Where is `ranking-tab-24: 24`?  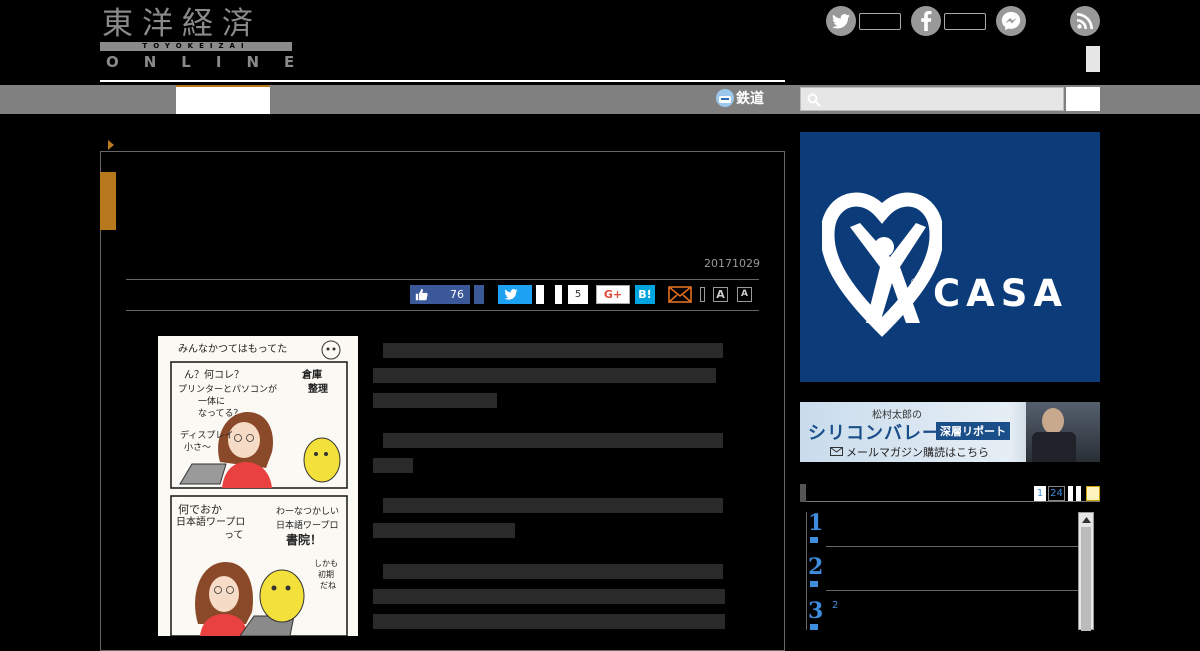 ranking-tab-24: 24 is located at coordinates (1056, 493).